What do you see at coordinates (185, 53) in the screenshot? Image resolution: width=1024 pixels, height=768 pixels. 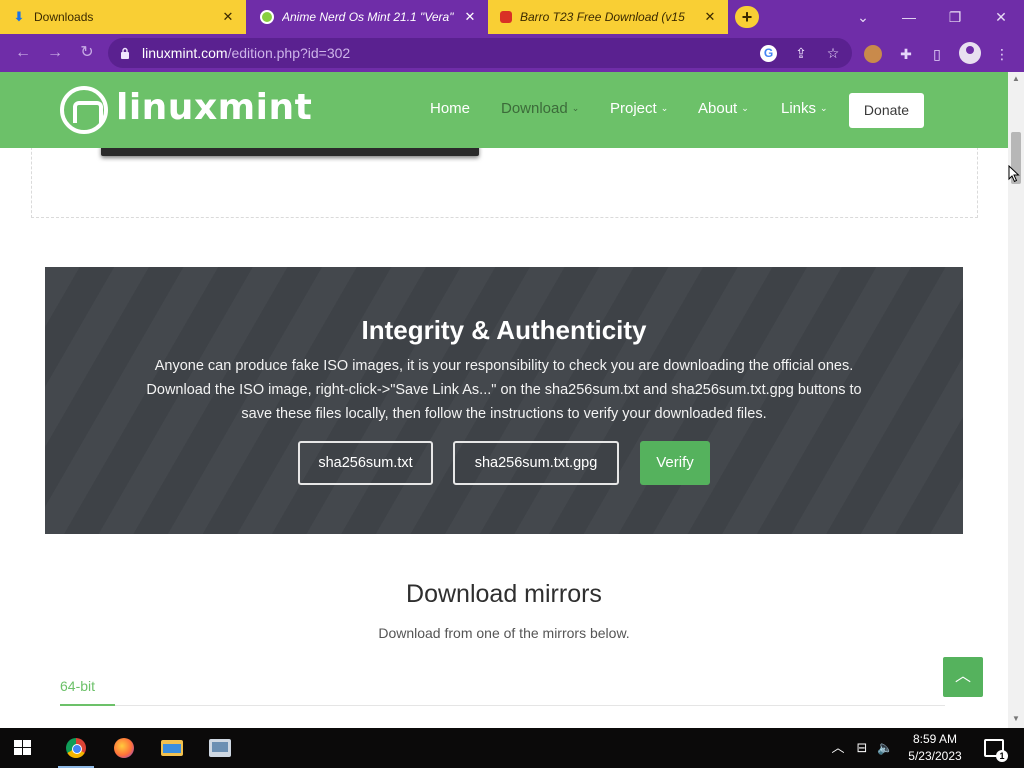 I see `url-host: linuxmint.com` at bounding box center [185, 53].